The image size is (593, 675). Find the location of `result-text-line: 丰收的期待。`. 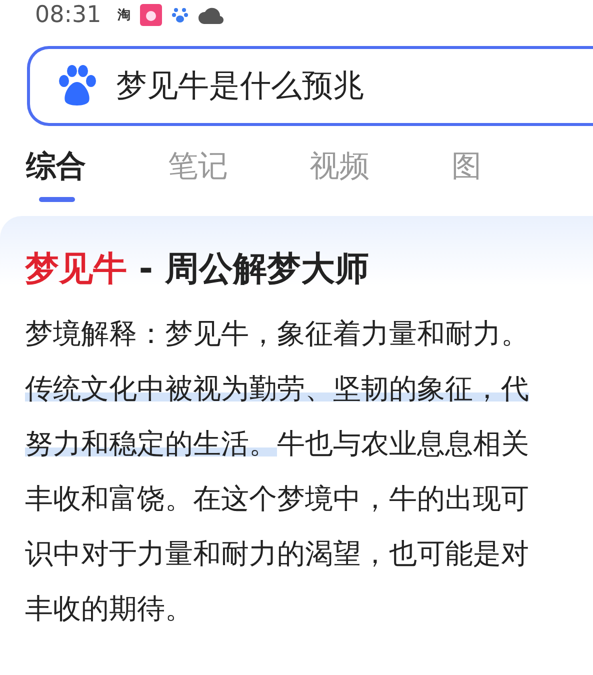

result-text-line: 丰收的期待。 is located at coordinates (109, 609).